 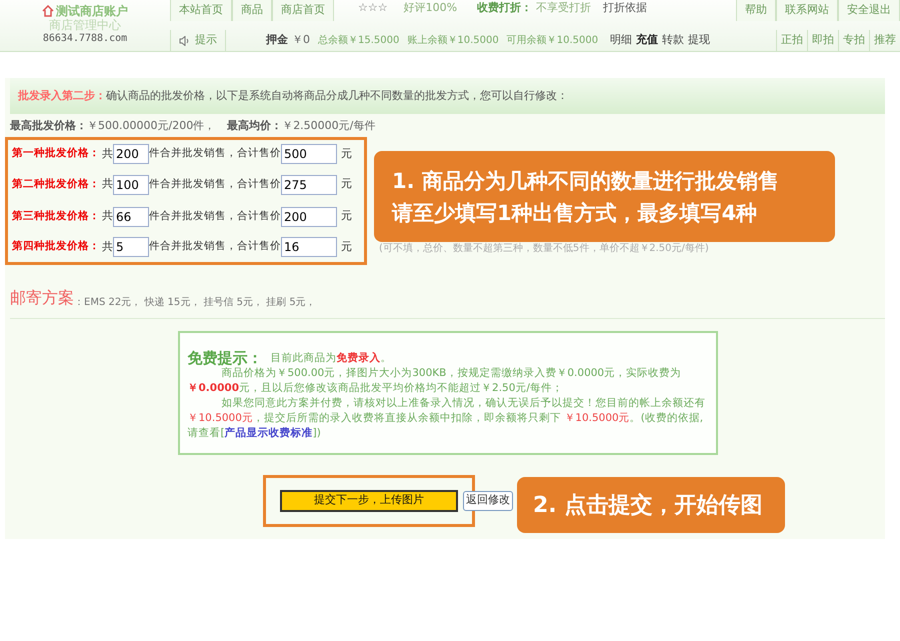 What do you see at coordinates (48, 11) in the screenshot?
I see `house-icon` at bounding box center [48, 11].